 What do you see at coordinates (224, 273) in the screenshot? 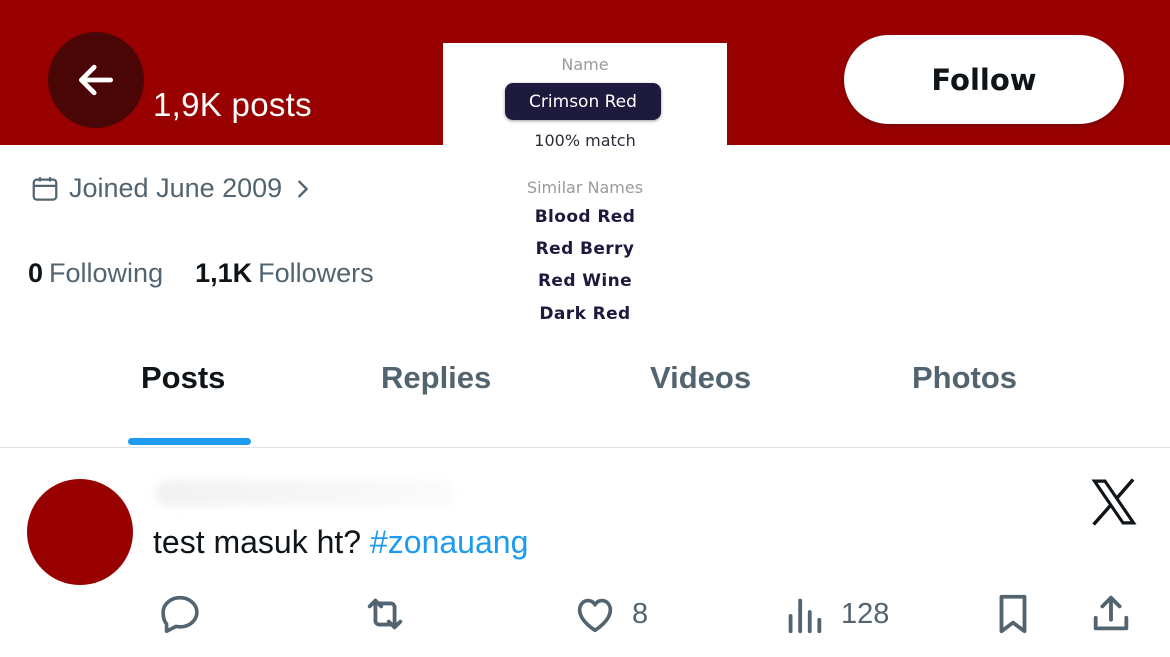
I see `followers-count: 1,1K` at bounding box center [224, 273].